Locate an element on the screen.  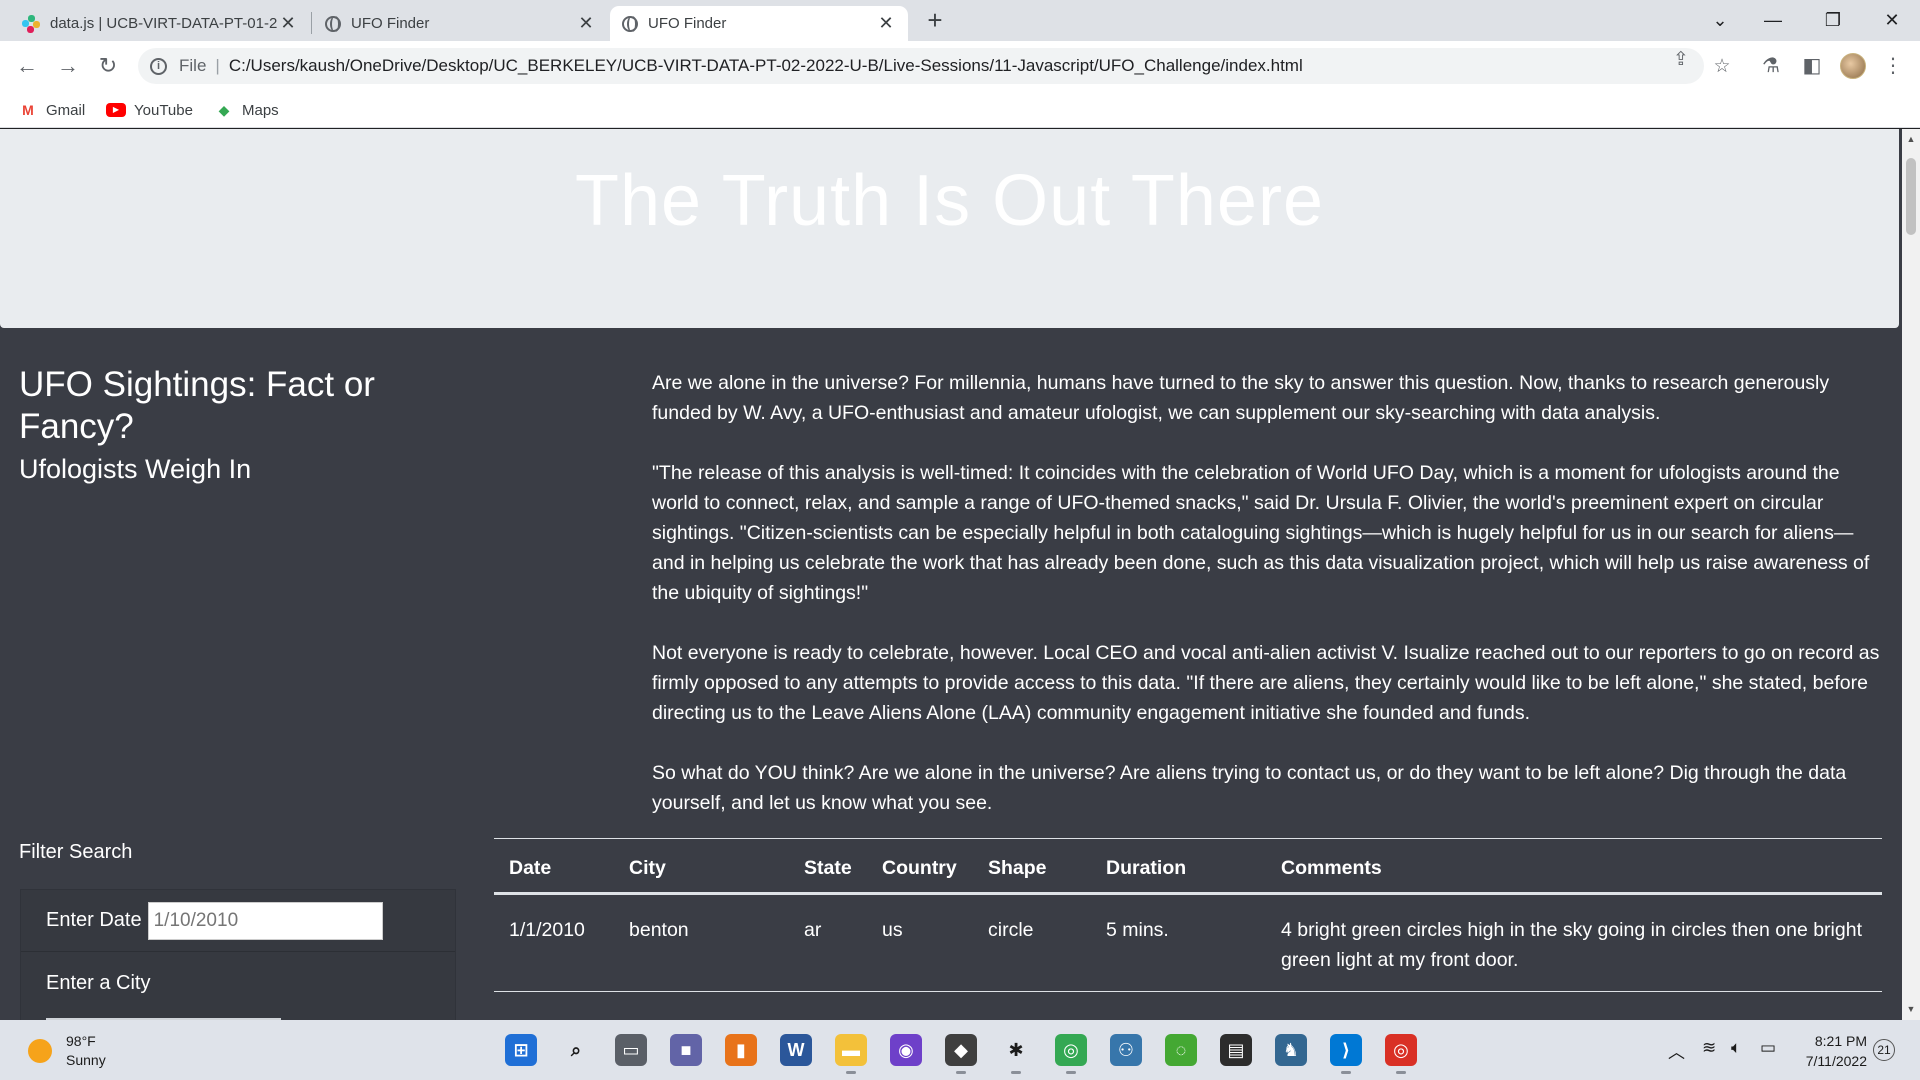
battery-icon: ▭ is located at coordinates (1768, 1048).